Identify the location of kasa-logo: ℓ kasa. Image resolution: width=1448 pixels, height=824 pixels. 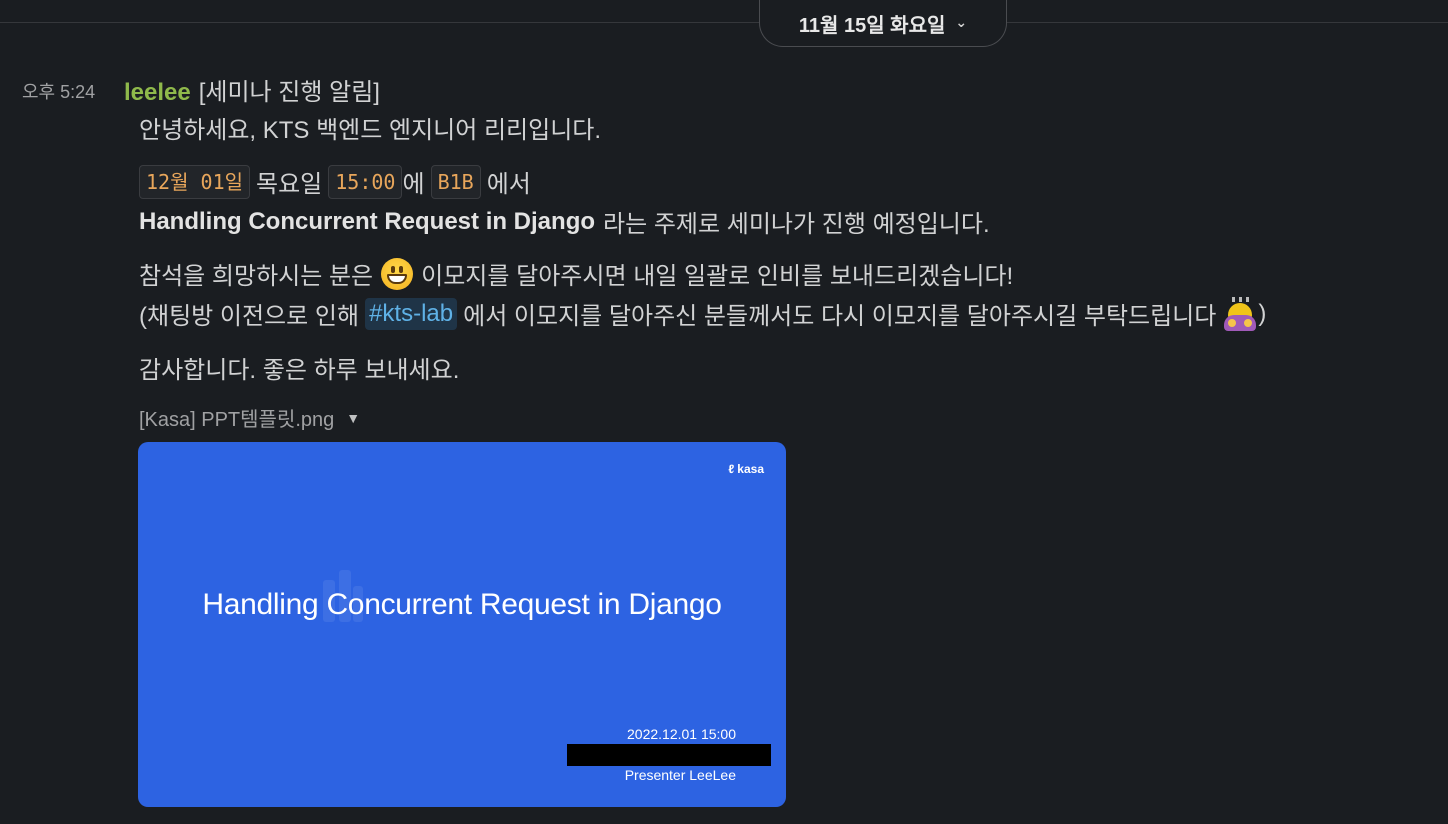
(746, 469).